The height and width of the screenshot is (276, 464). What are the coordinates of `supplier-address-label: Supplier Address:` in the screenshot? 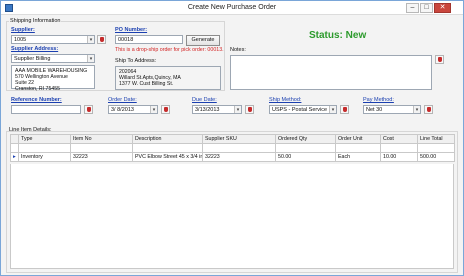 It's located at (34, 49).